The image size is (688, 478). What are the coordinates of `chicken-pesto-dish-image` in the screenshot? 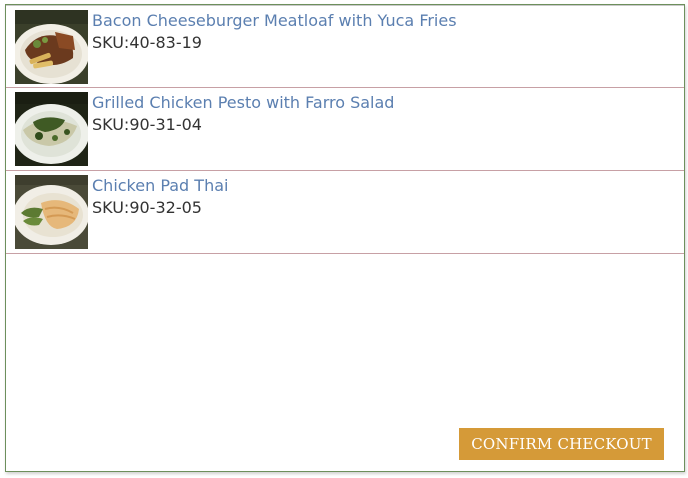 It's located at (51, 129).